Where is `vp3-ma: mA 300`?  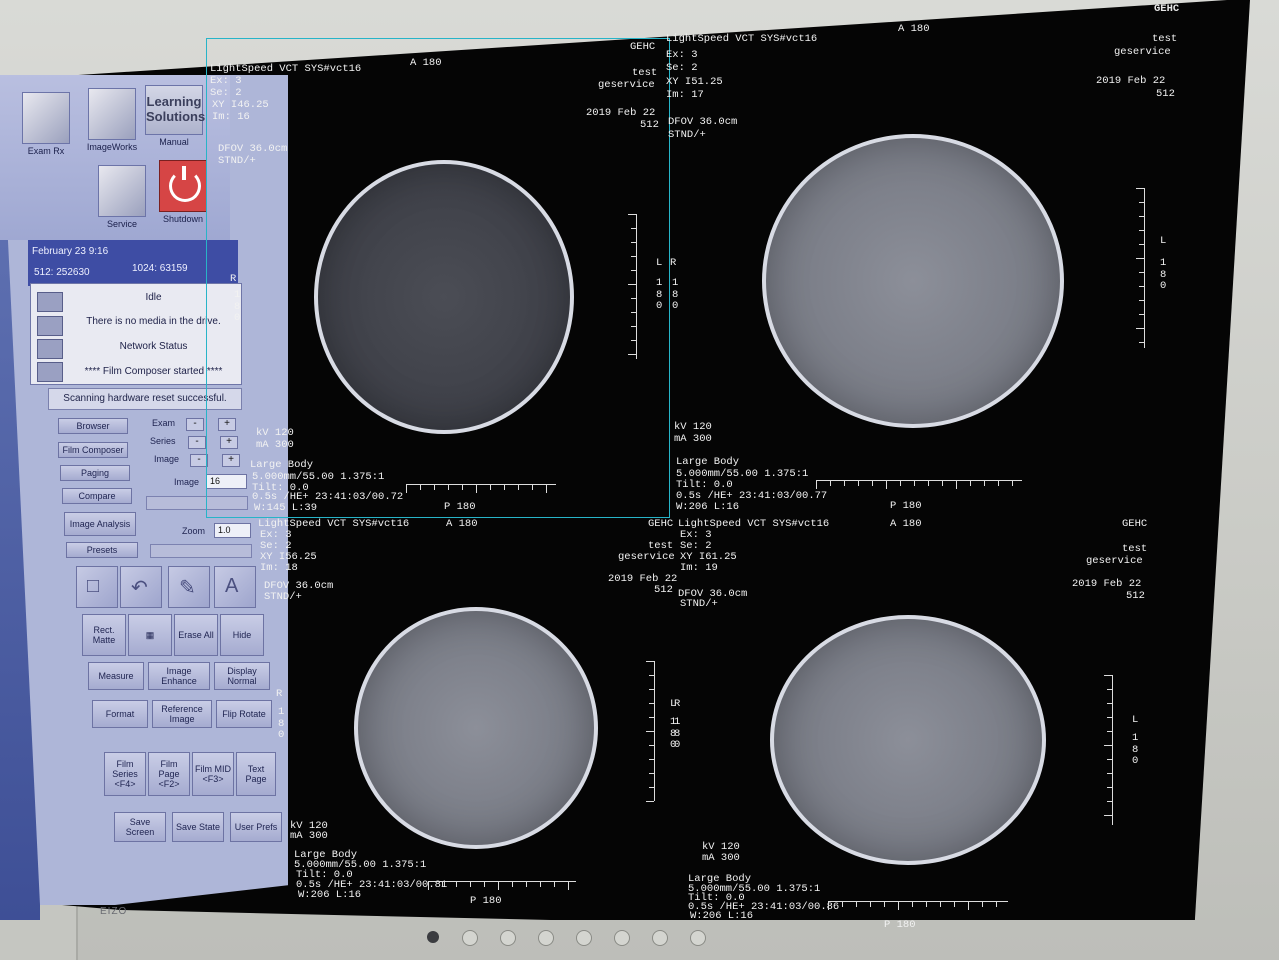
vp3-ma: mA 300 is located at coordinates (309, 836).